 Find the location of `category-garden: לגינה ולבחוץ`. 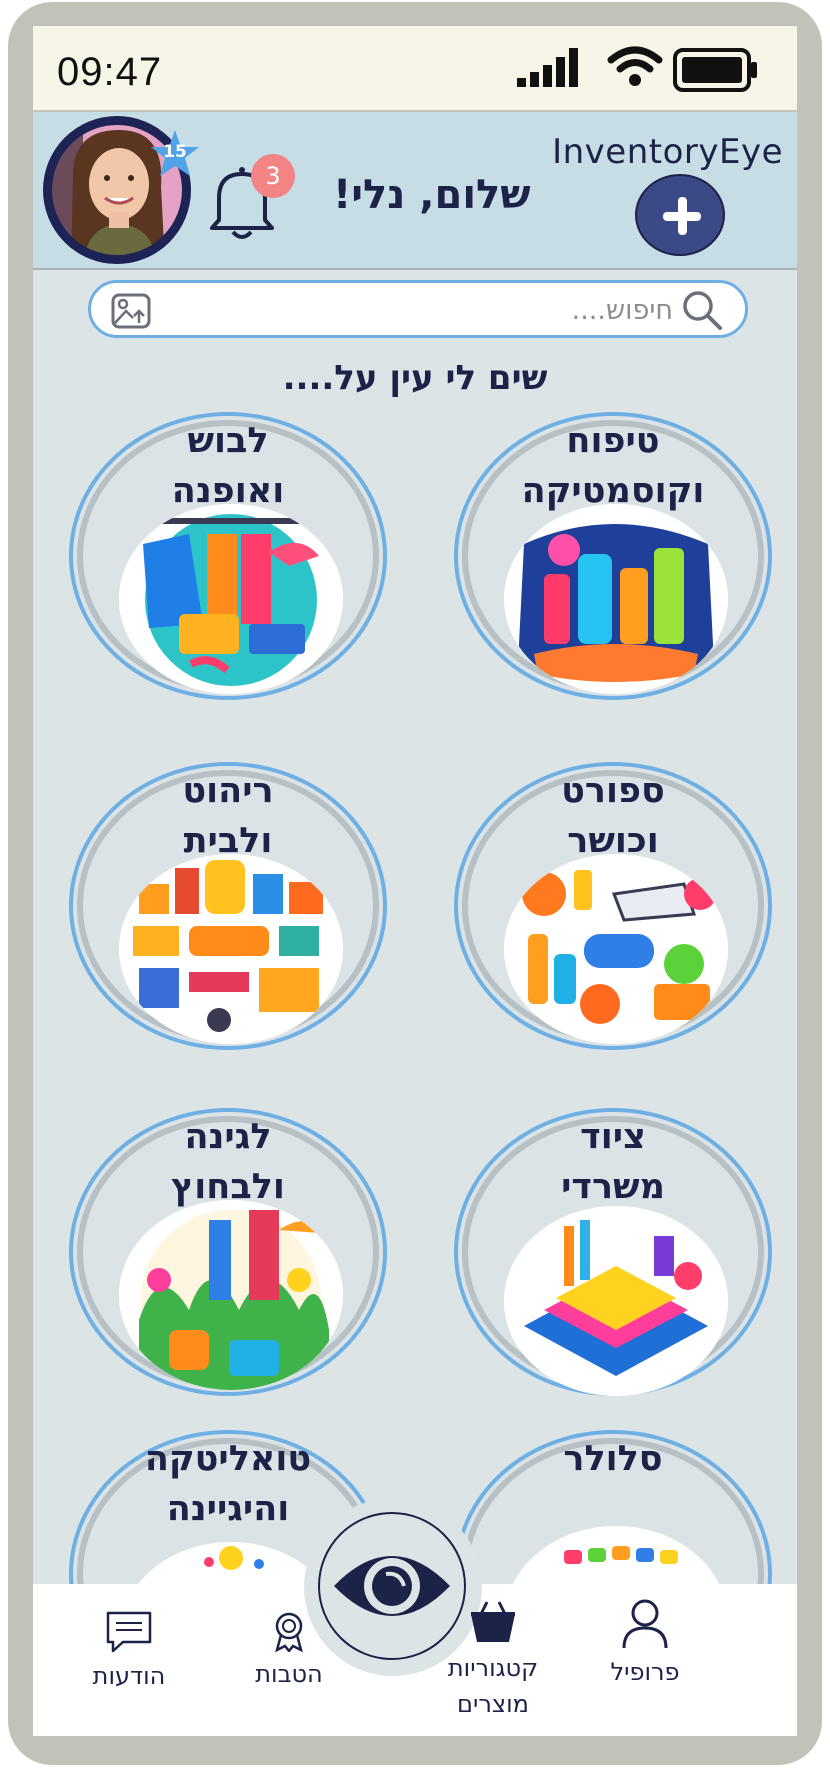

category-garden: לגינה ולבחוץ is located at coordinates (228, 1252).